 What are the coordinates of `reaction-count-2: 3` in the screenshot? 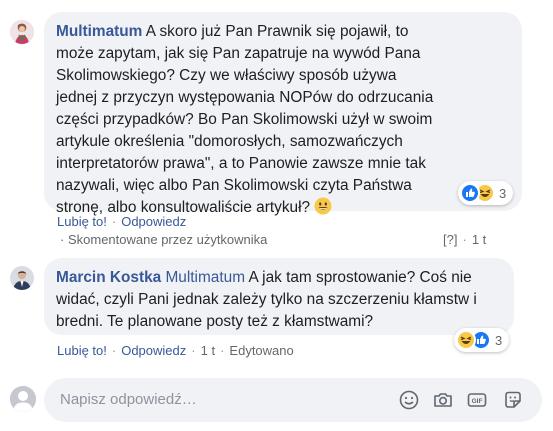 It's located at (499, 340).